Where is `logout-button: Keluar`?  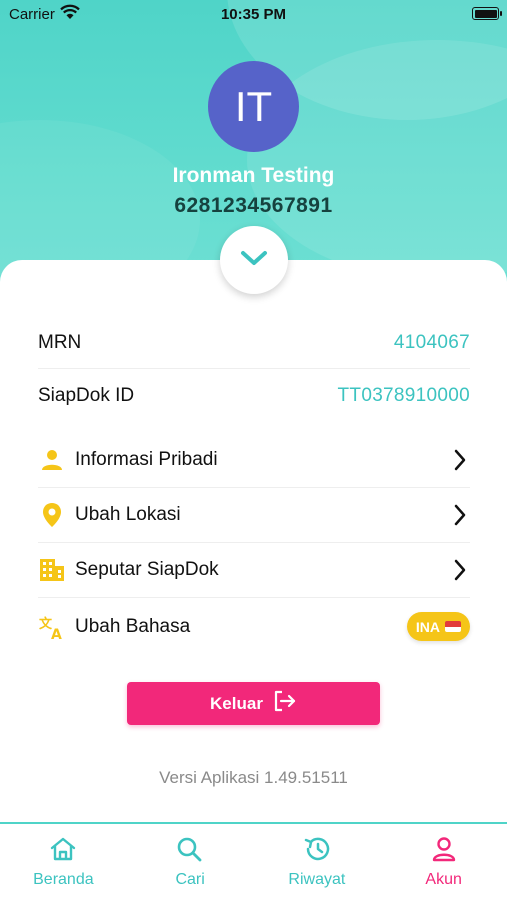 logout-button: Keluar is located at coordinates (253, 703).